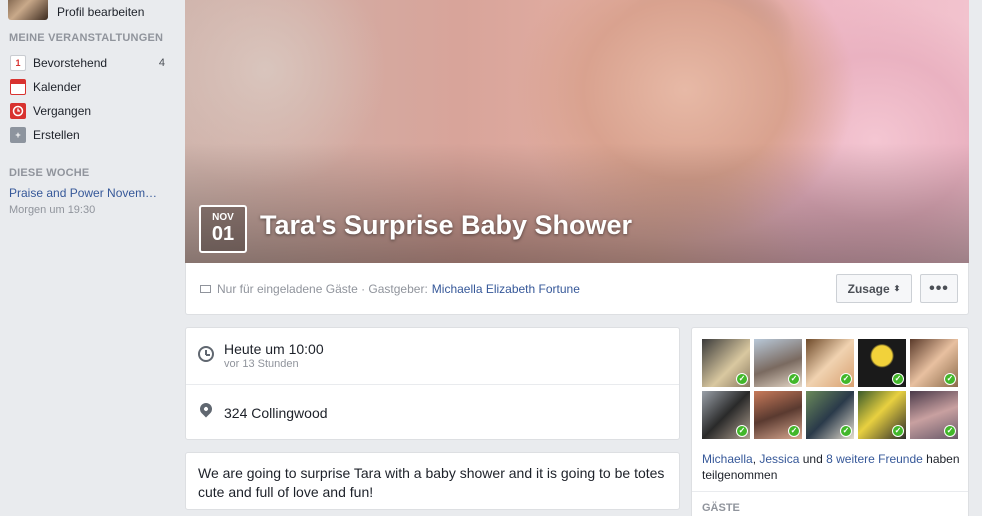 Image resolution: width=982 pixels, height=516 pixels. Describe the element at coordinates (100, 12) in the screenshot. I see `edit-profile-link: Profil bearbeiten` at that location.